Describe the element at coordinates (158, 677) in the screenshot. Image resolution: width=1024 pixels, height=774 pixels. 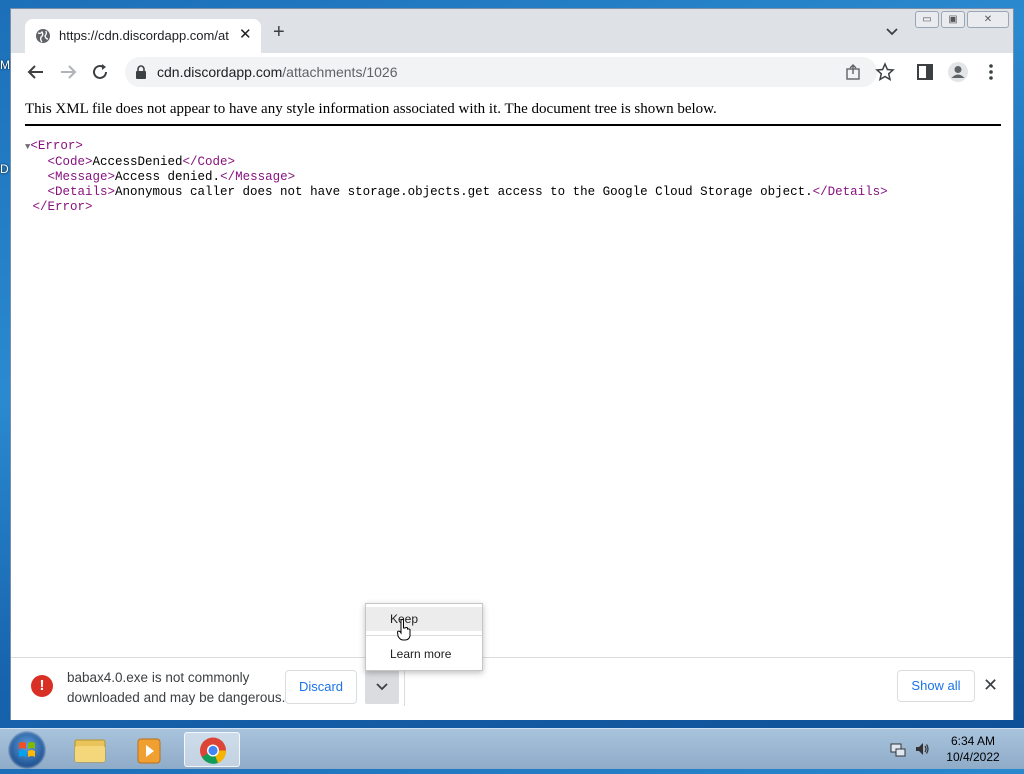
I see `download-warning-line1: babax4.0.exe is not commonly` at that location.